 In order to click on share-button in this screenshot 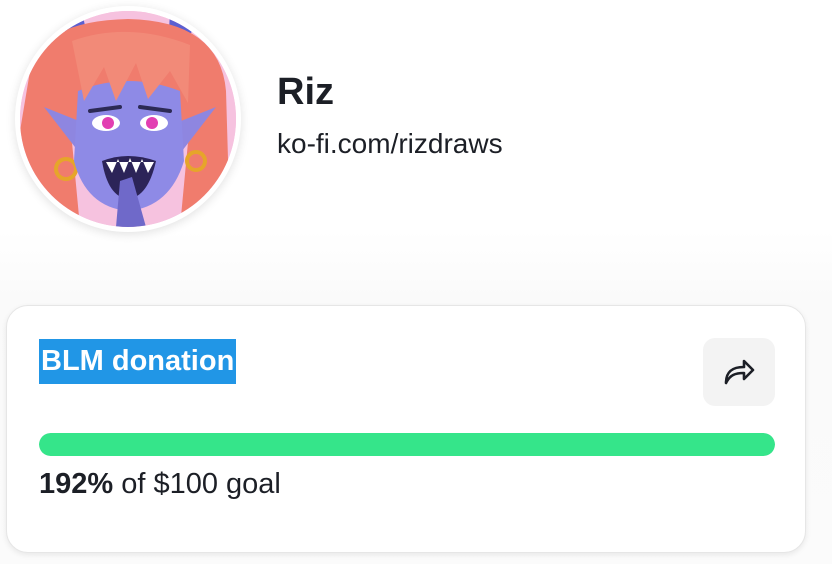, I will do `click(739, 372)`.